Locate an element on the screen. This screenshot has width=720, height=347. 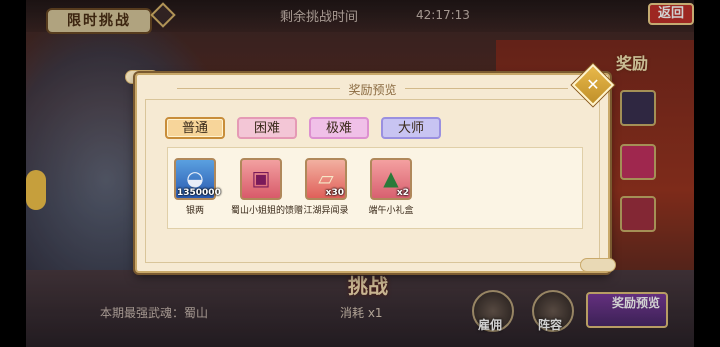
reward-item: ▱ x30 江湖异闻录 is located at coordinates (326, 187).